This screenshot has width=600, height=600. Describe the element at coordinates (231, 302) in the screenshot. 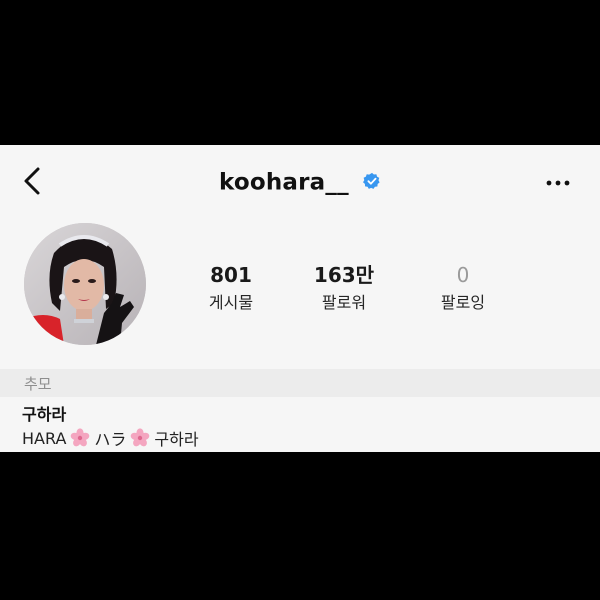

I see `posts-count-label: 게시물` at that location.